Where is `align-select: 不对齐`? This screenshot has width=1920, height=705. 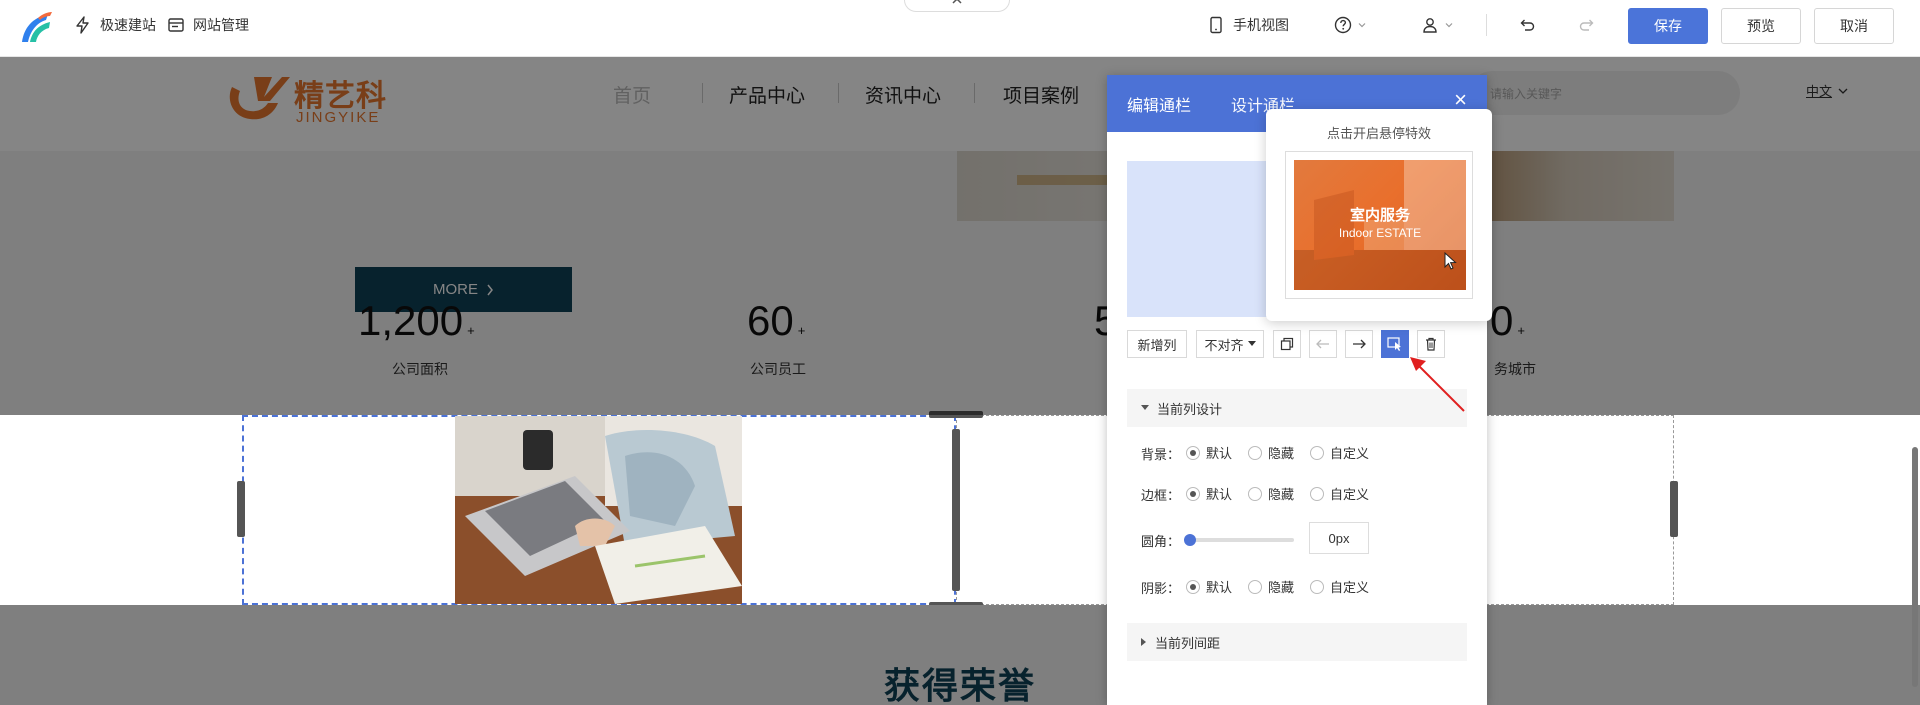 align-select: 不对齐 is located at coordinates (1230, 344).